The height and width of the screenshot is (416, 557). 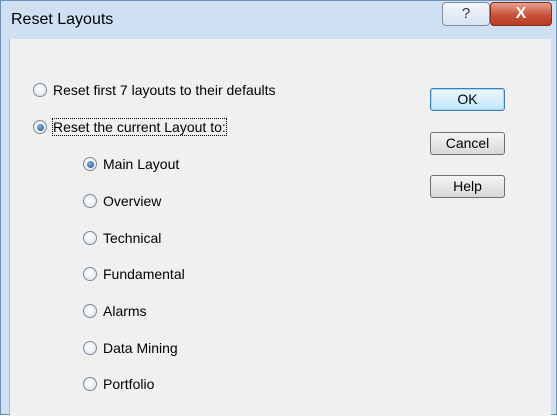 I want to click on radio-reset-first: Reset first 7 layouts to their defaults, so click(x=154, y=90).